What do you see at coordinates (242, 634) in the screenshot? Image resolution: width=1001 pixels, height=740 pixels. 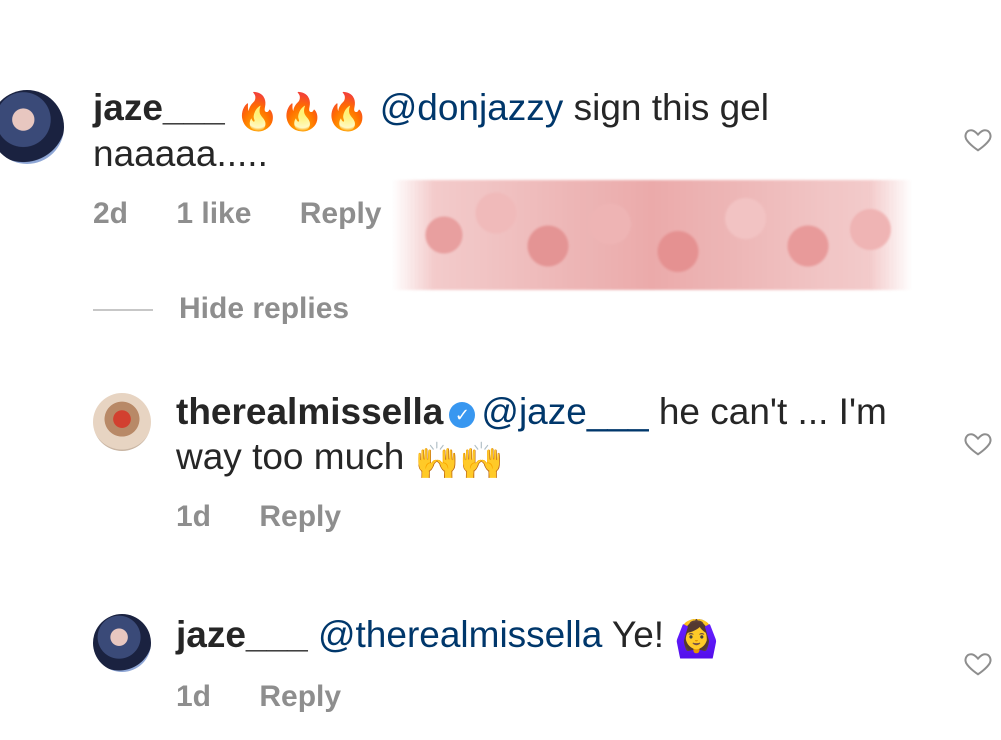 I see `reply-username: jaze___` at bounding box center [242, 634].